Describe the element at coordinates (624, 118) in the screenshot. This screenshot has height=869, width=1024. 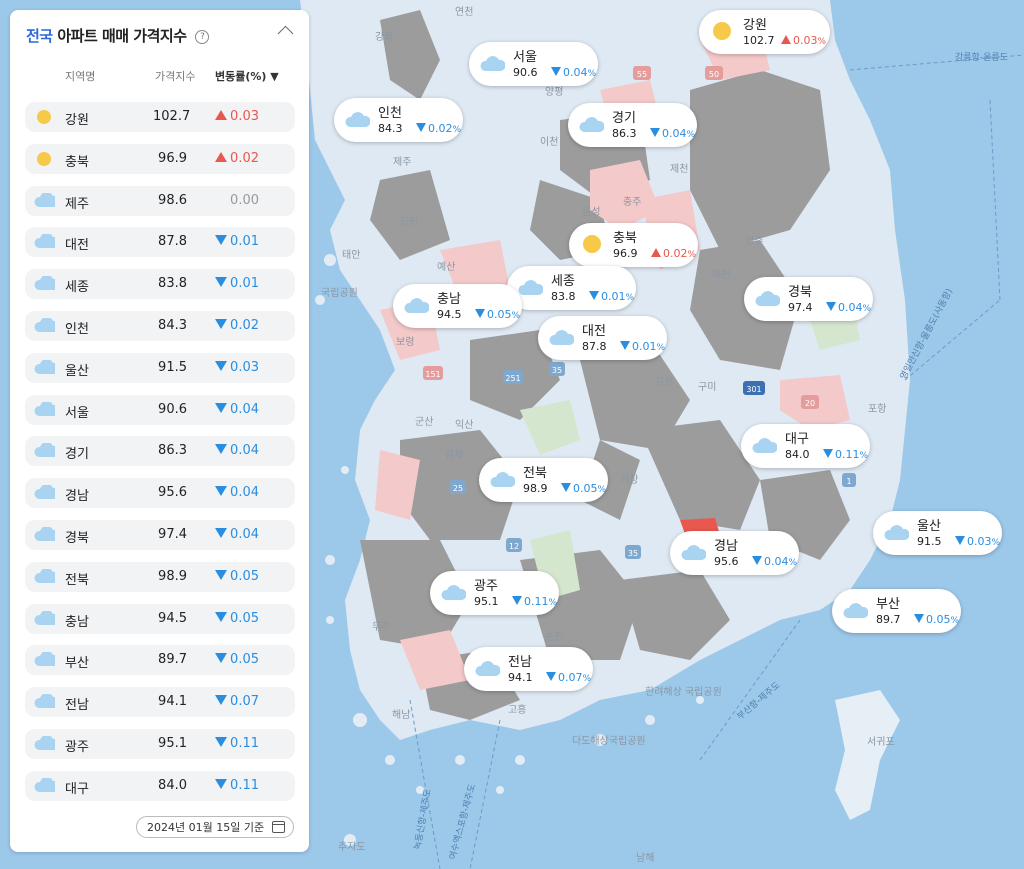
I see `callout-region-name: 경기` at that location.